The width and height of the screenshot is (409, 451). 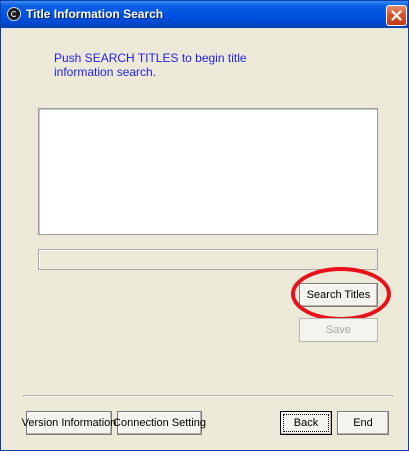 I want to click on end-button: End, so click(x=363, y=423).